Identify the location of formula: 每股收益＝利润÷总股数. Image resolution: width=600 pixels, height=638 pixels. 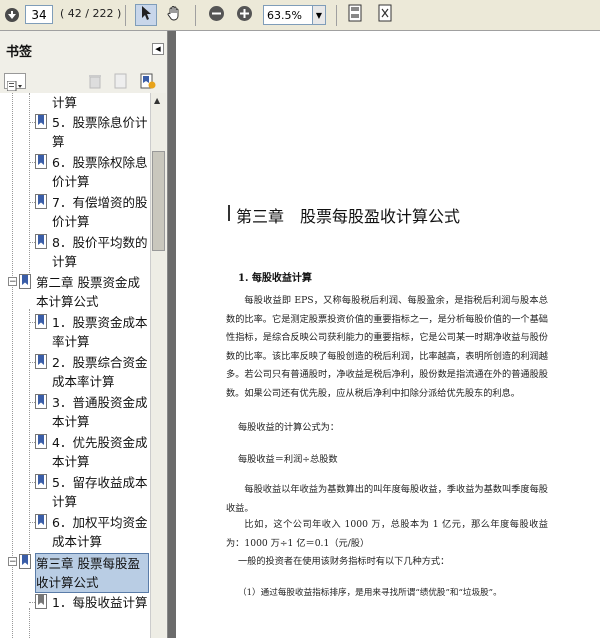
(288, 459).